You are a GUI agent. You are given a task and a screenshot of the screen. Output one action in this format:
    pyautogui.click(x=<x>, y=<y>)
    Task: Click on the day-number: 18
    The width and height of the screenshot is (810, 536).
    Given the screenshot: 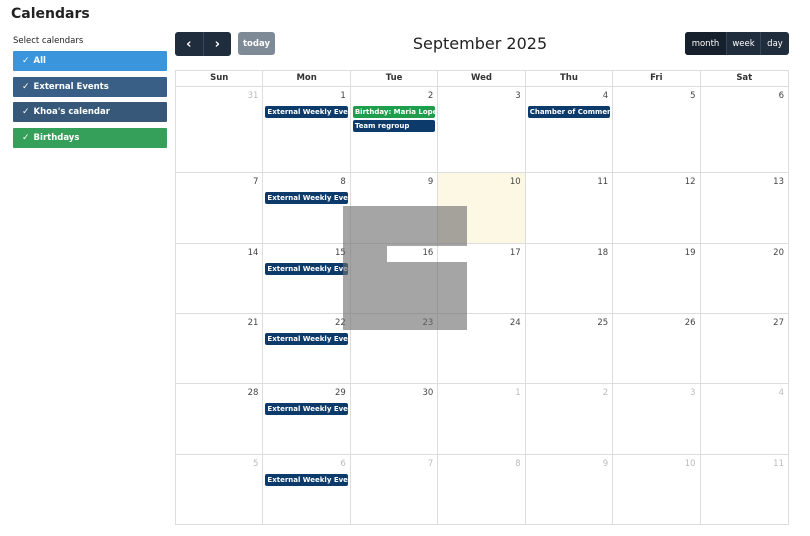 What is the action you would take?
    pyautogui.click(x=602, y=253)
    